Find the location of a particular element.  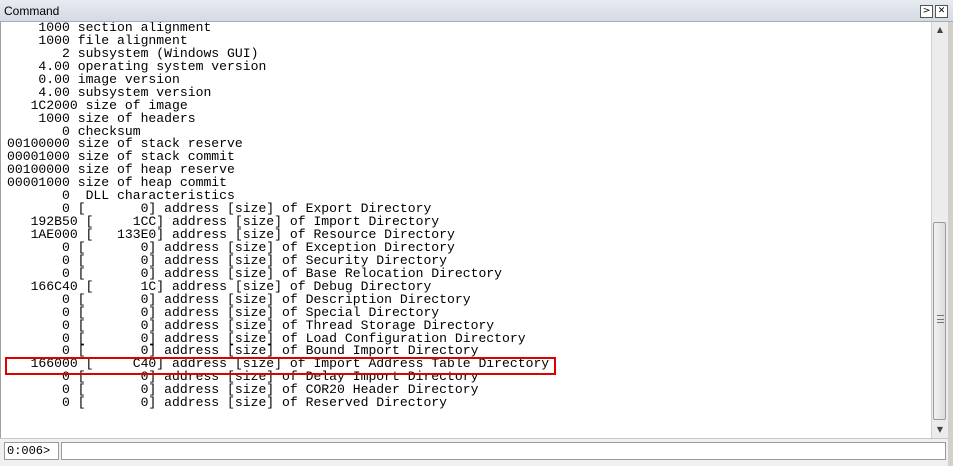

vertical-scrollbar: ▲ ▼ is located at coordinates (939, 230).